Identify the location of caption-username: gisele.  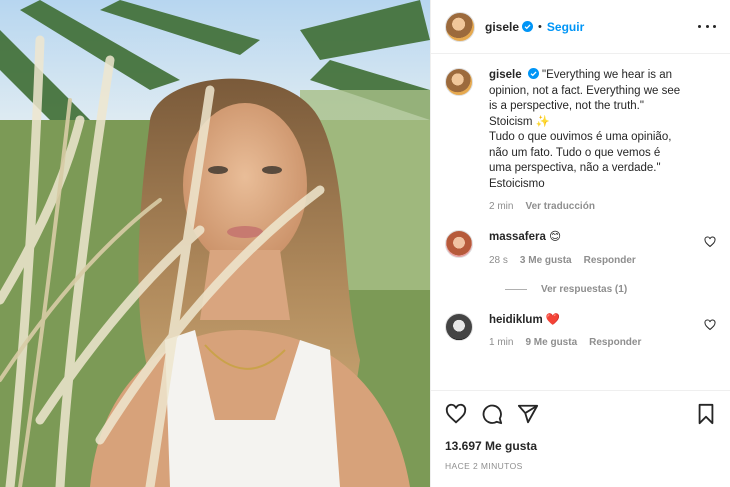
(505, 75).